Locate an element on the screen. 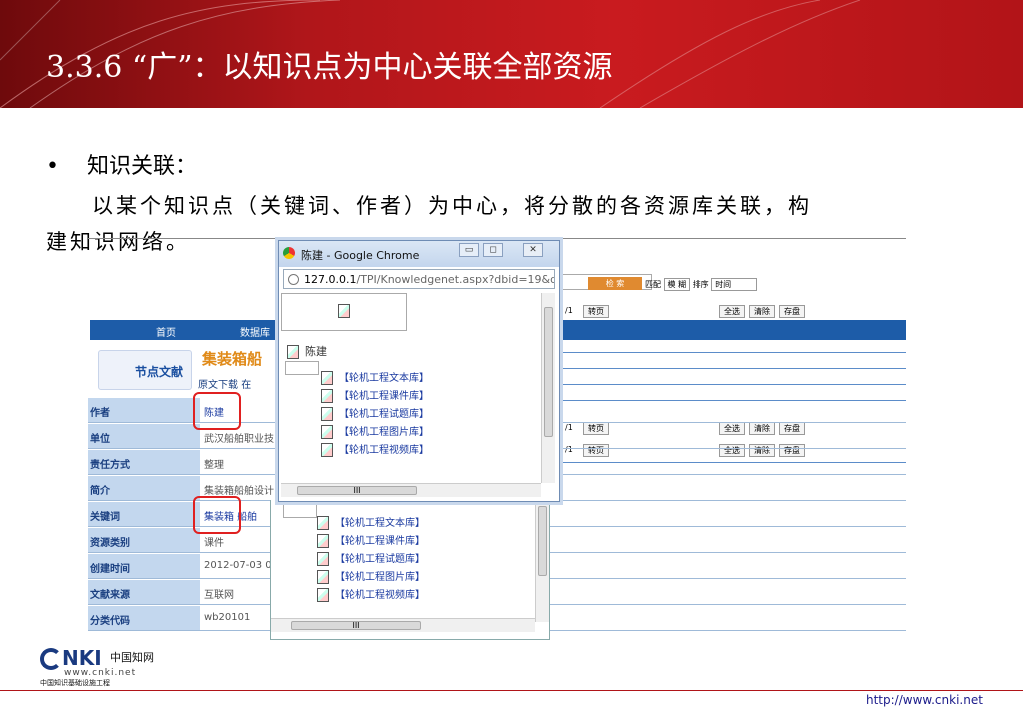 The image size is (1023, 716). highlight-author is located at coordinates (217, 411).